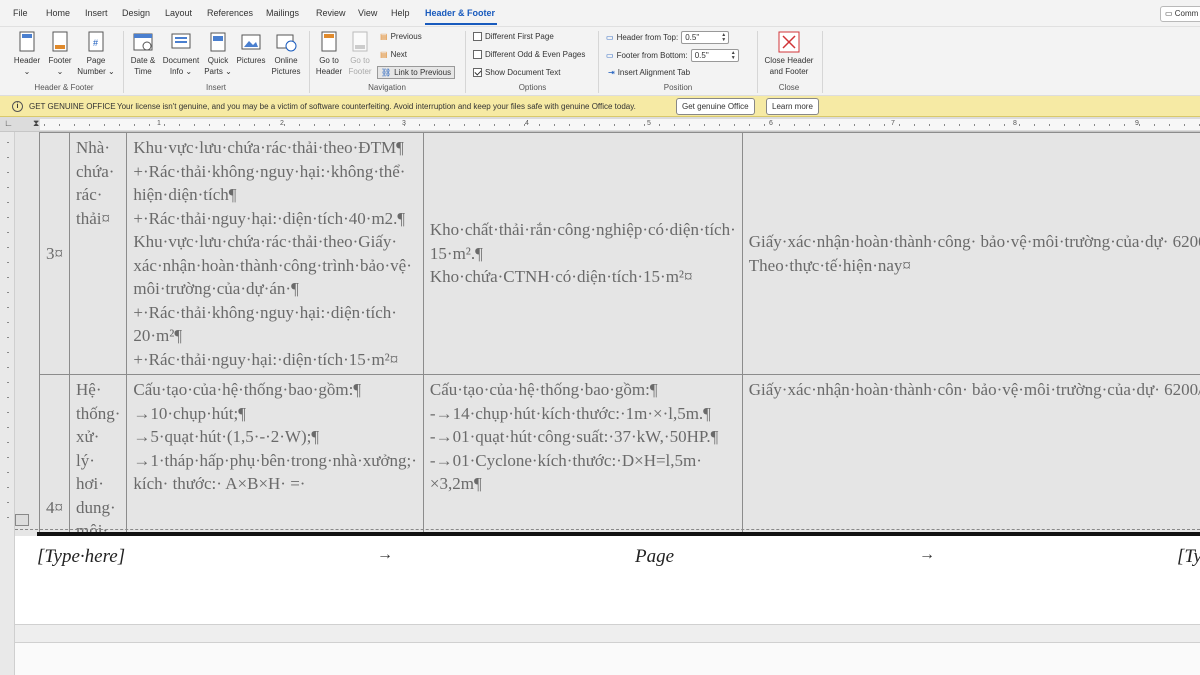 The image size is (1200, 675). What do you see at coordinates (27, 60) in the screenshot?
I see `header-label: Header` at bounding box center [27, 60].